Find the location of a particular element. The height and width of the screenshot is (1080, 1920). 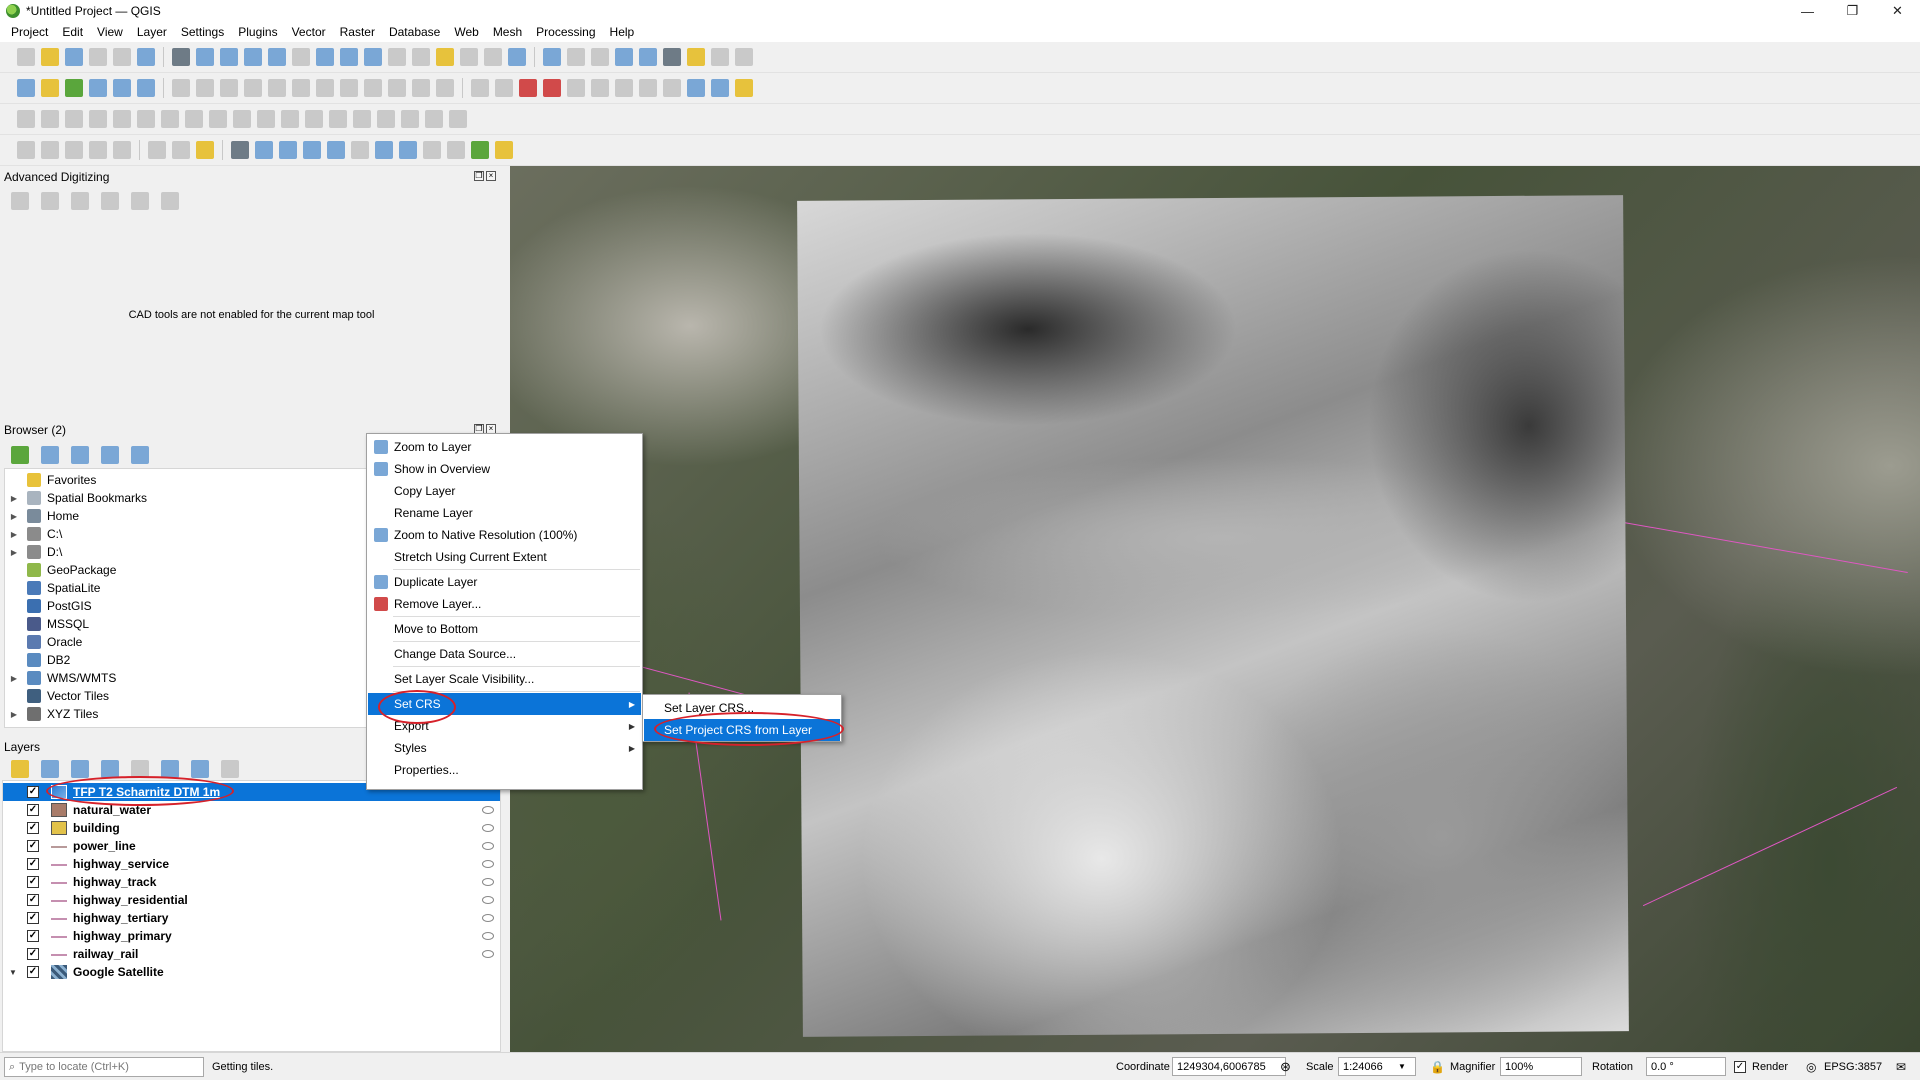

new-geopackage-layer-icon is located at coordinates (50, 88).